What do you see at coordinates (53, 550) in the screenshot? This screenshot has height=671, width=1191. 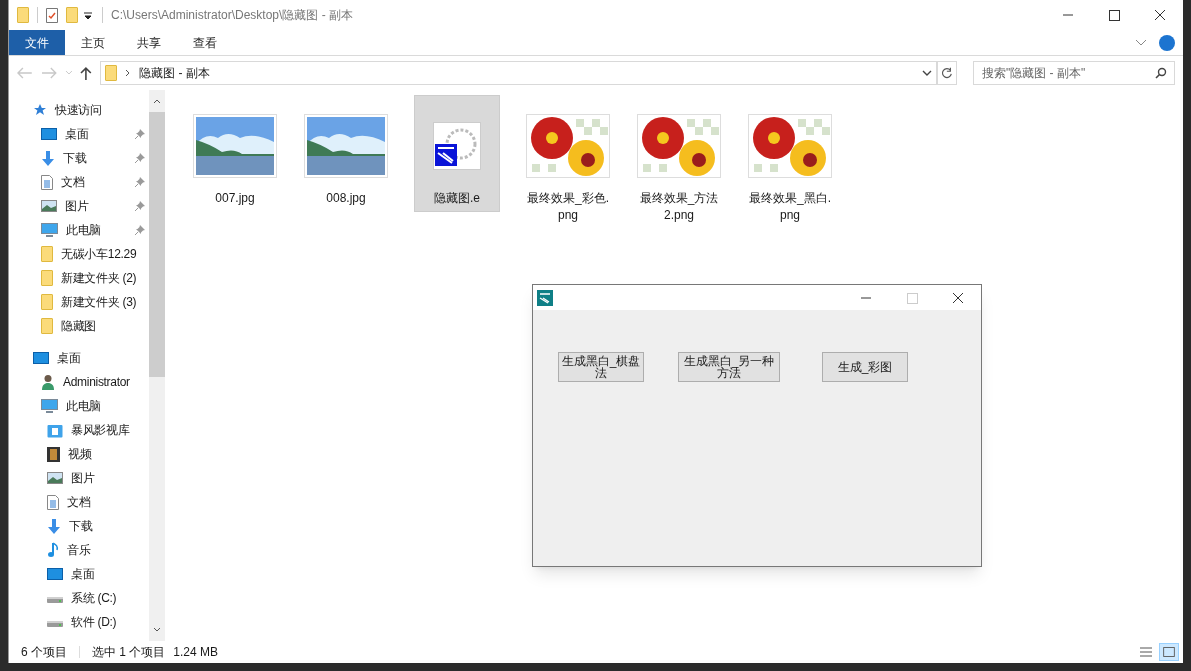 I see `music-note-icon` at bounding box center [53, 550].